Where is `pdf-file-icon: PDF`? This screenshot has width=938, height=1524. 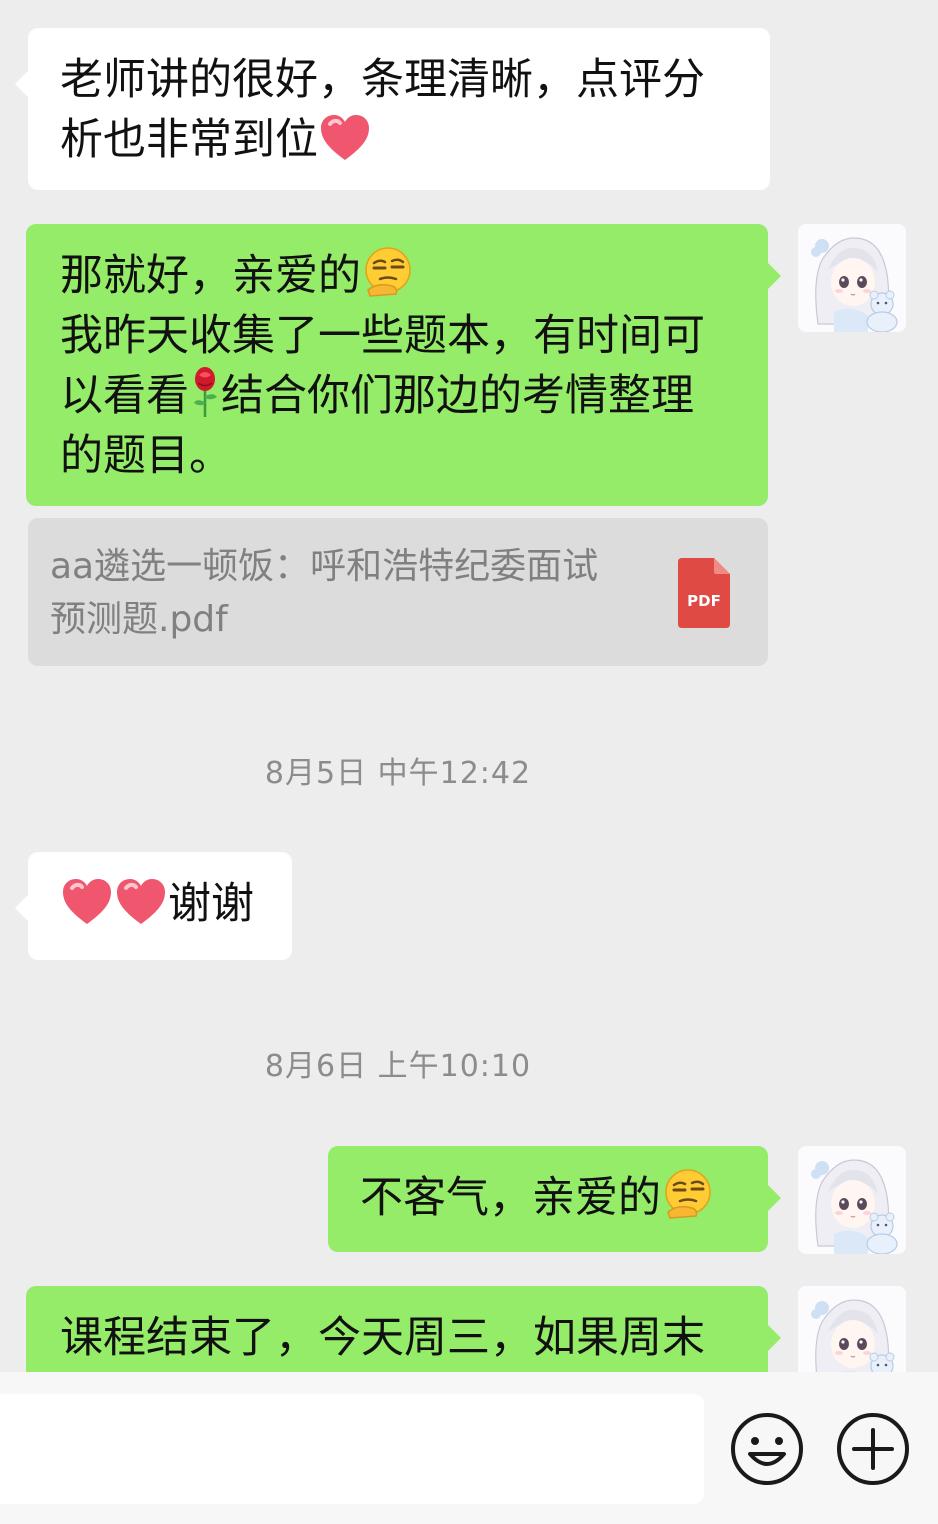 pdf-file-icon: PDF is located at coordinates (704, 593).